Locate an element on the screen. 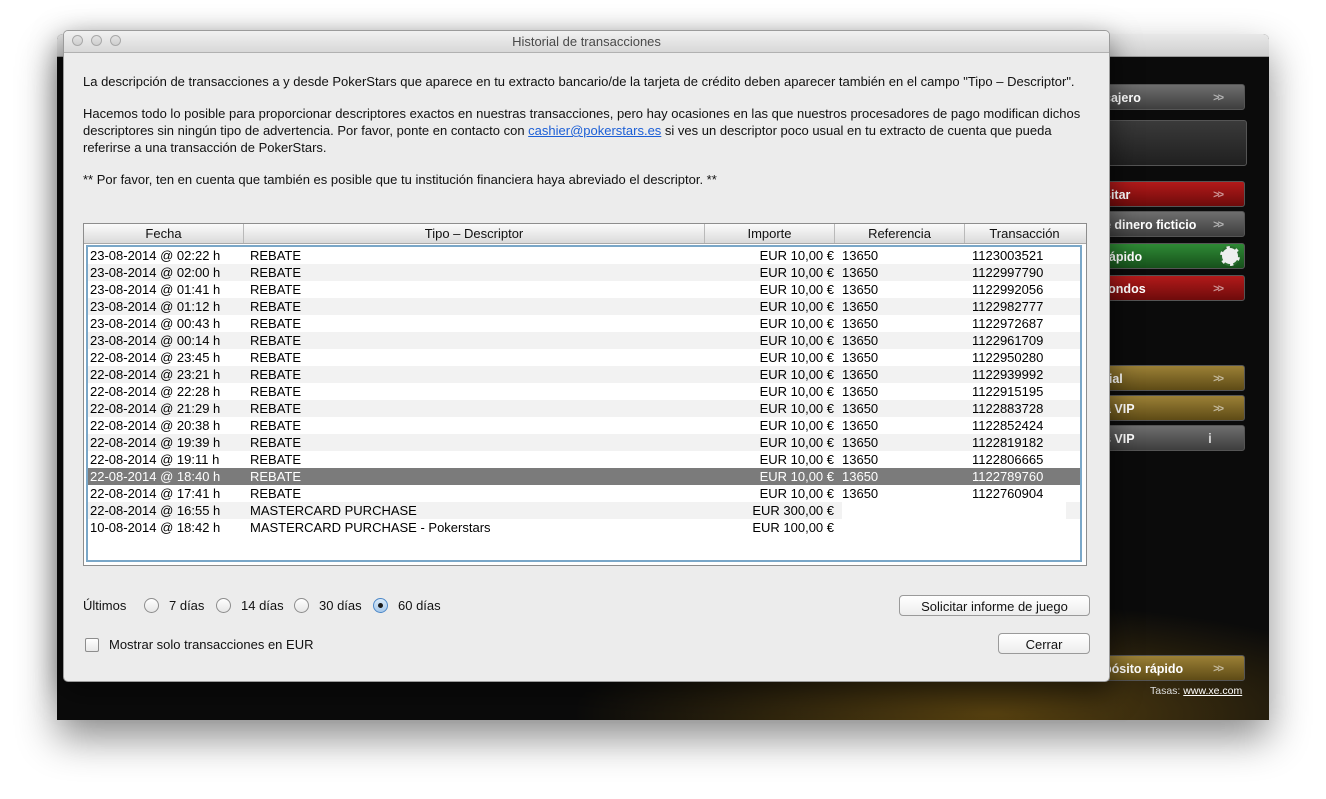 The width and height of the screenshot is (1326, 799). vip-store-button: a VIP >> is located at coordinates (1171, 408).